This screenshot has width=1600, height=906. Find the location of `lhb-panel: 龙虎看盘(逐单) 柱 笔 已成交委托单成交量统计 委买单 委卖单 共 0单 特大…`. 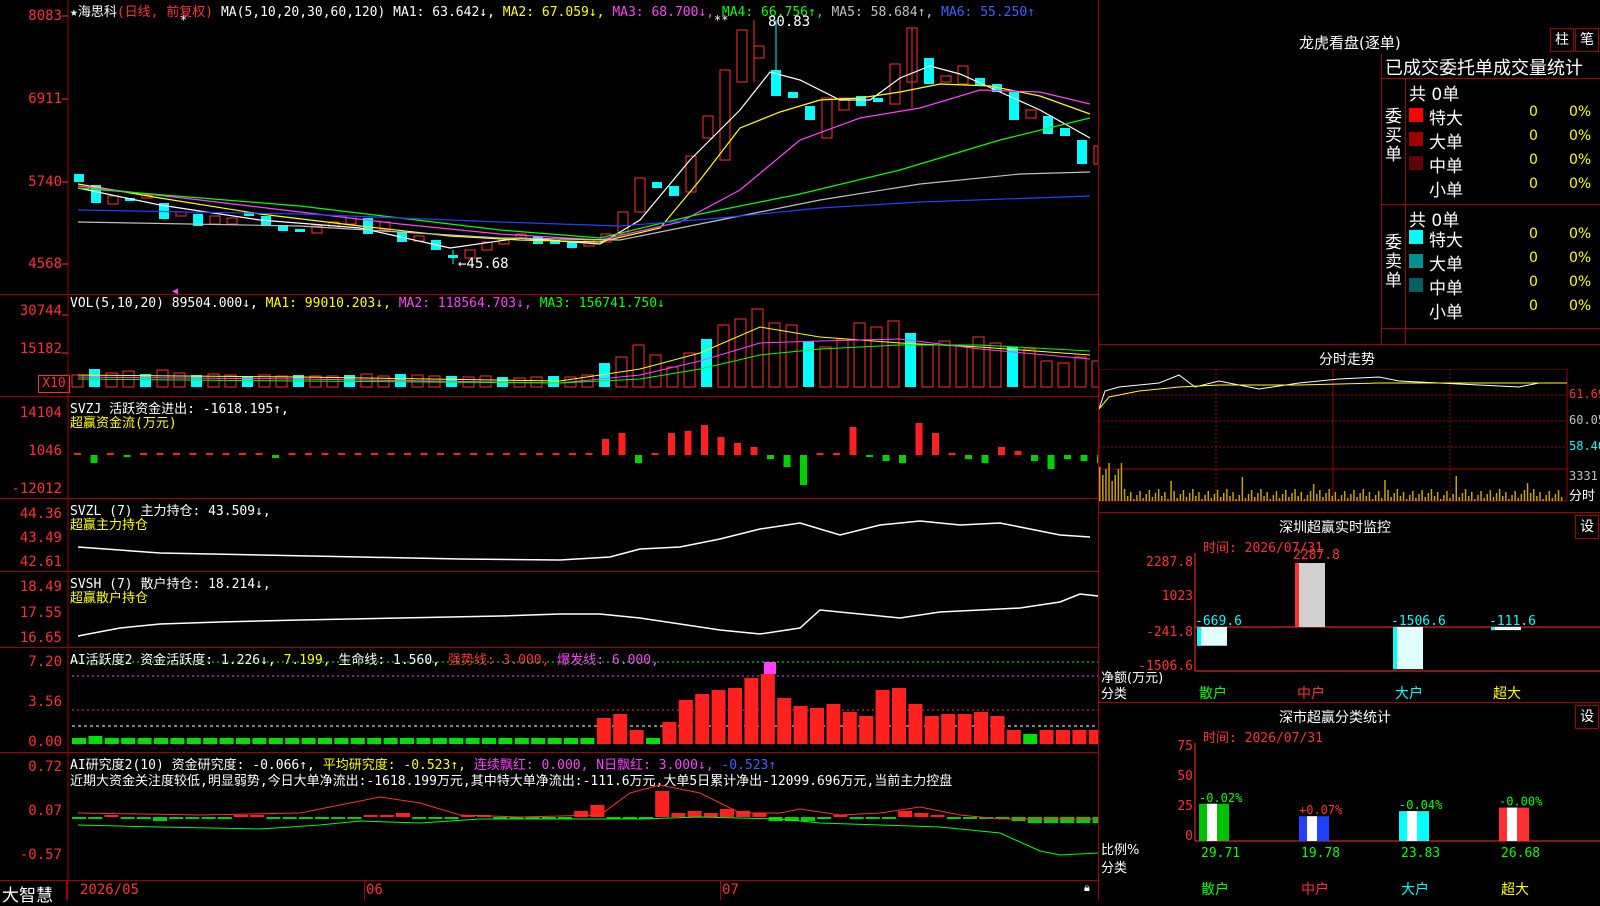

lhb-panel: 龙虎看盘(逐单) 柱 笔 已成交委托单成交量统计 委买单 委卖单 共 0单 特大… is located at coordinates (1349, 172).